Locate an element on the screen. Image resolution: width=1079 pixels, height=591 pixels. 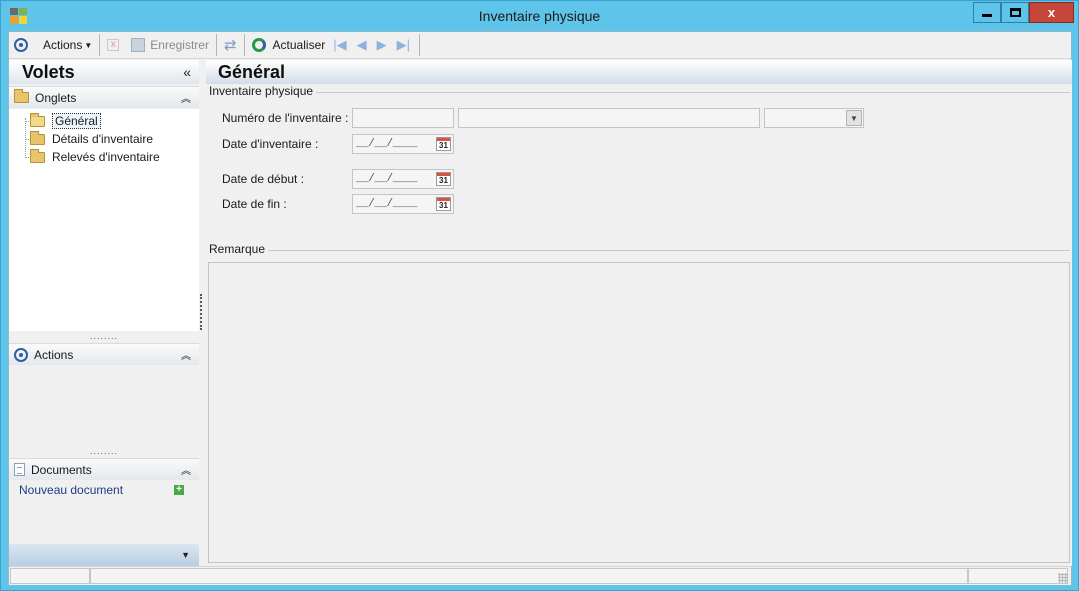
document-icon is located at coordinates (19, 469).